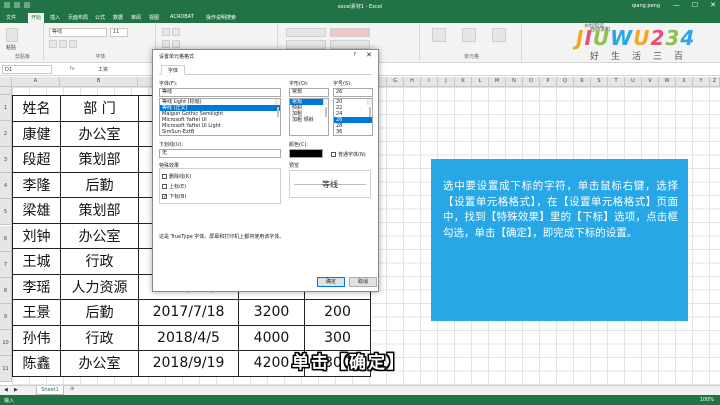 The height and width of the screenshot is (405, 720). What do you see at coordinates (6, 264) in the screenshot?
I see `row-header: 7` at bounding box center [6, 264].